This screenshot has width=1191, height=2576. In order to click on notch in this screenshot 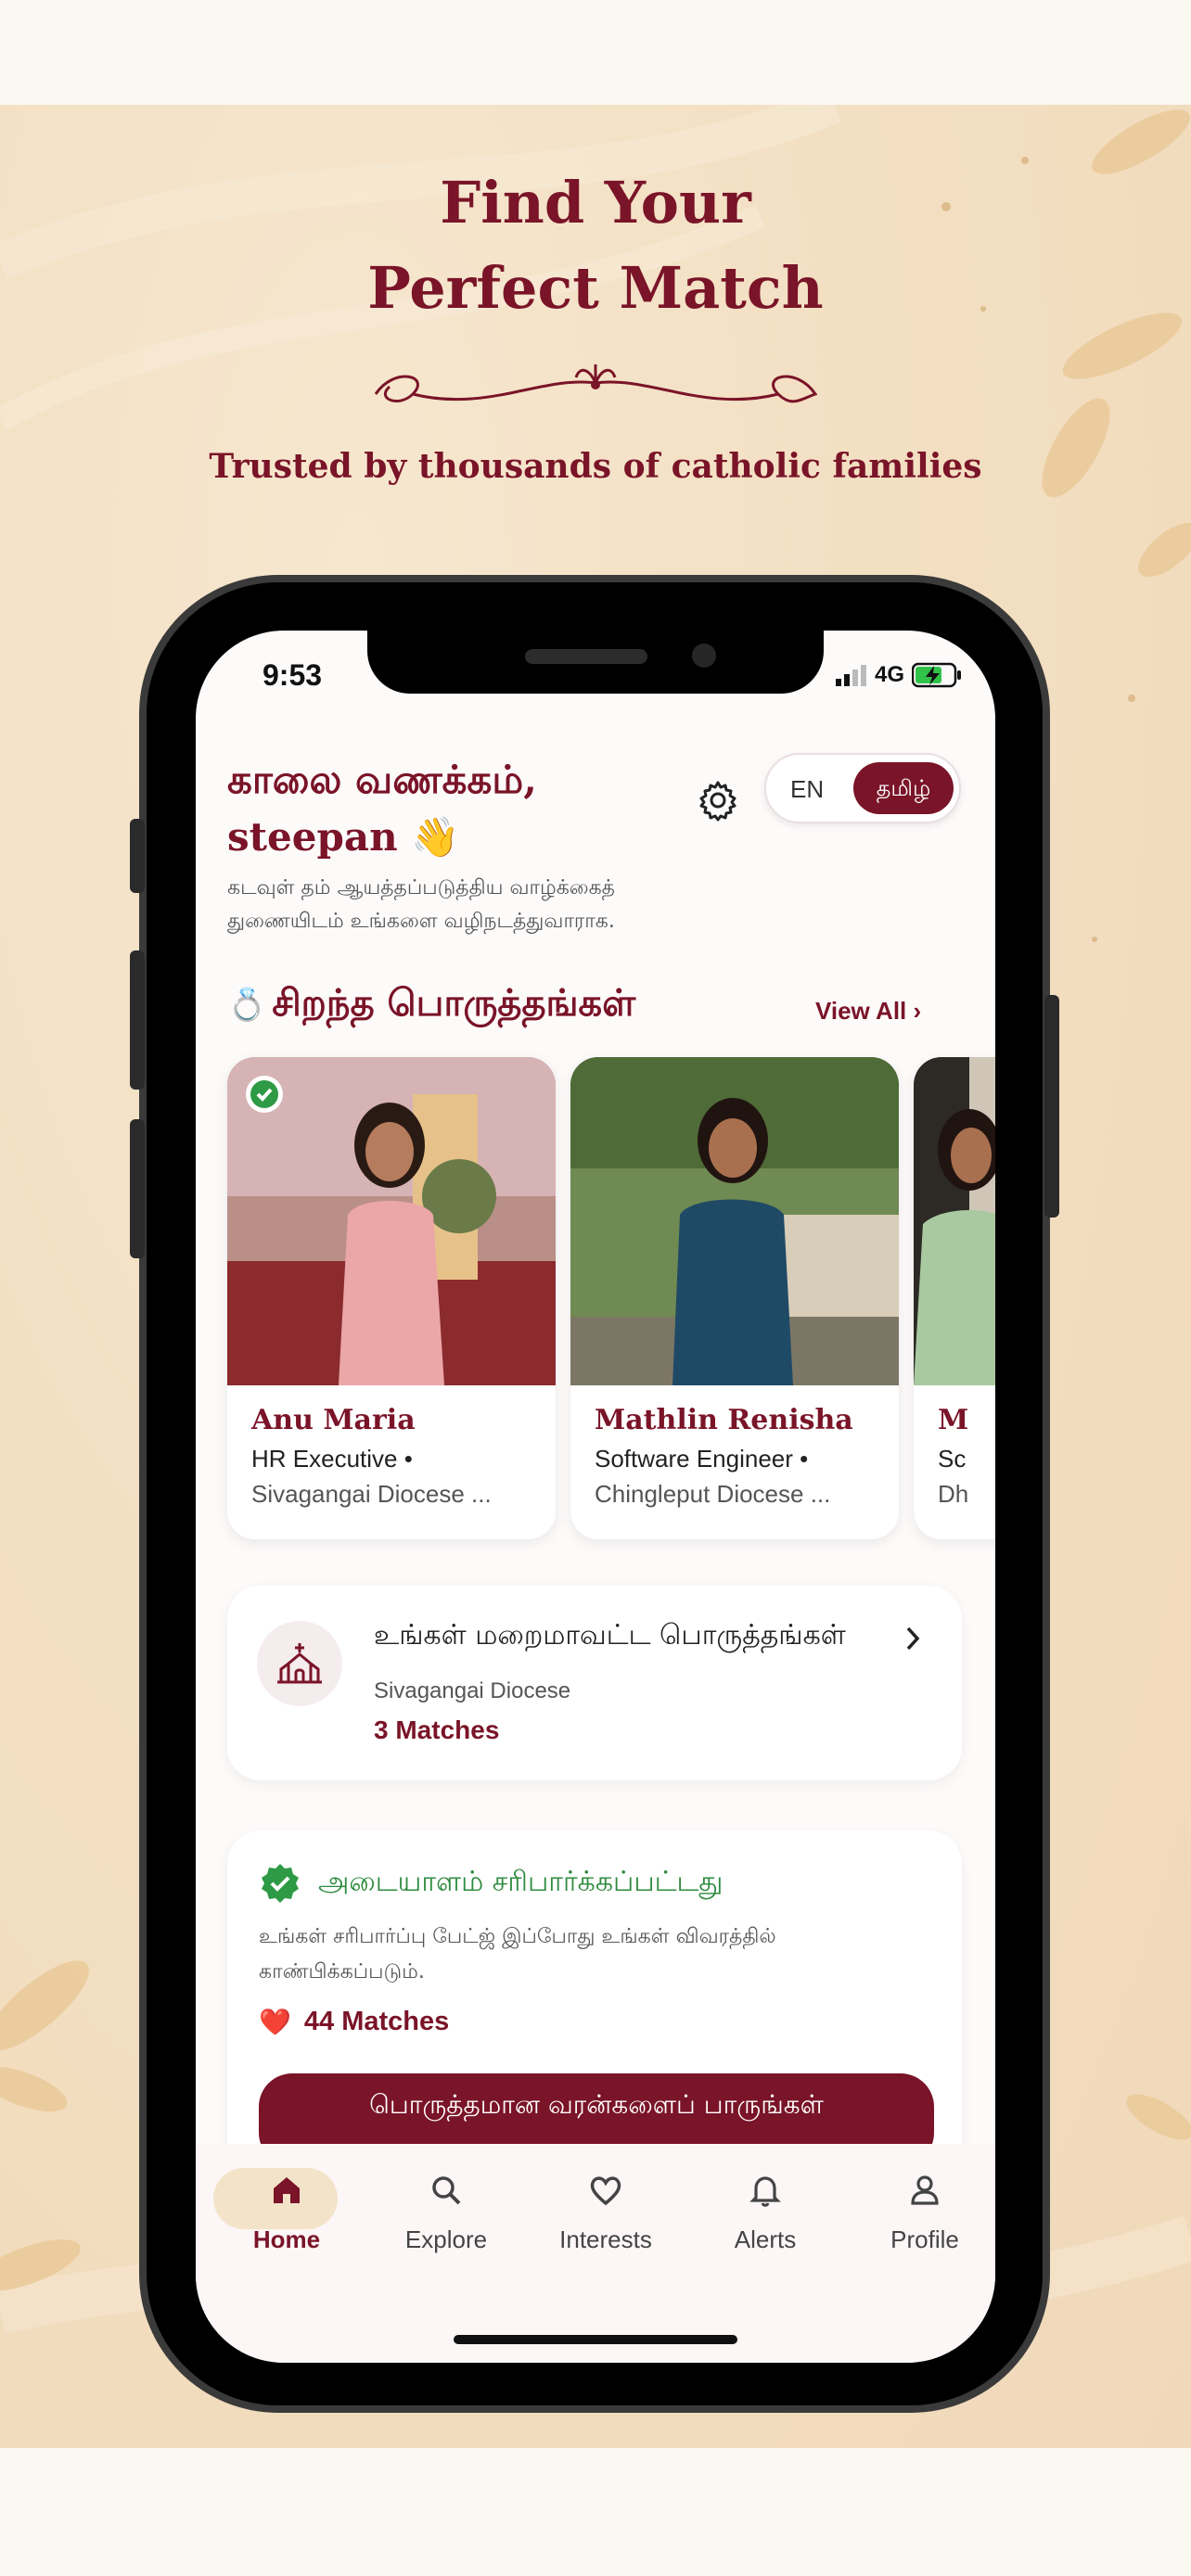, I will do `click(595, 662)`.